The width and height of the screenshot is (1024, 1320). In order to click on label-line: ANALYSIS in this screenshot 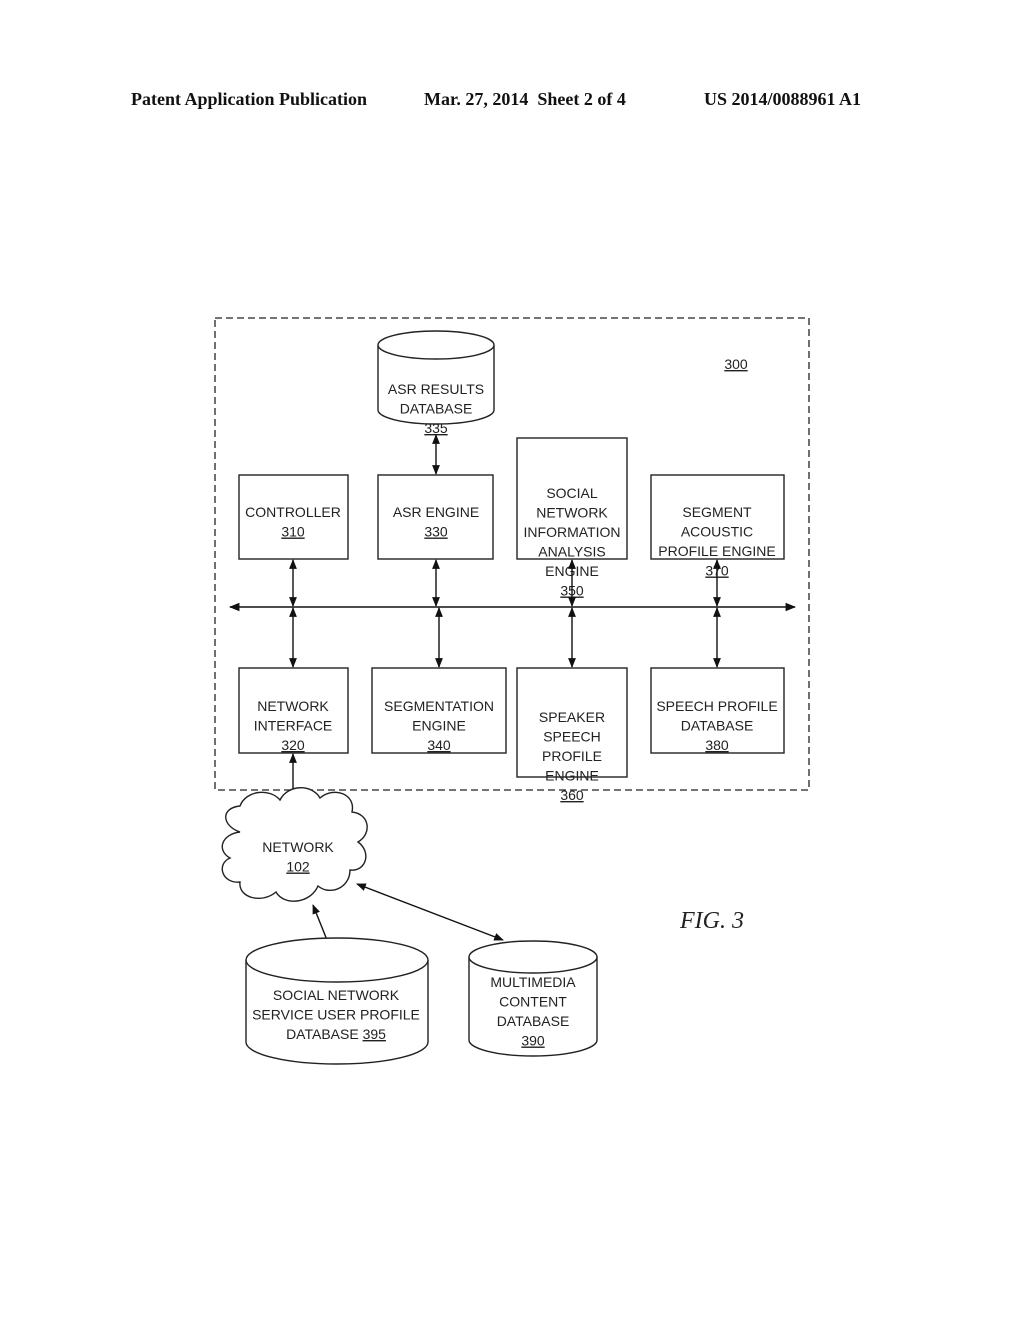, I will do `click(571, 552)`.